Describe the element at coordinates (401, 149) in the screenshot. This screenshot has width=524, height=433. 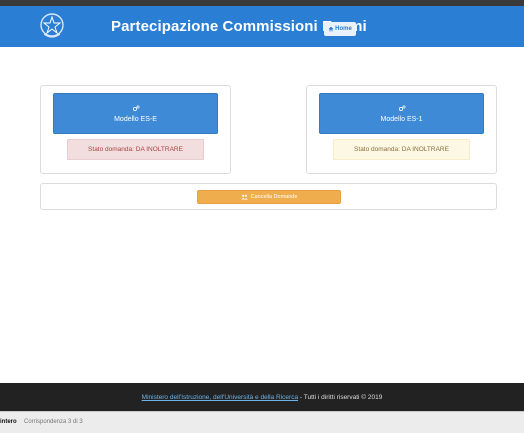
I see `status-badge-es-1: Stato domanda: DA INOLTRARE` at that location.